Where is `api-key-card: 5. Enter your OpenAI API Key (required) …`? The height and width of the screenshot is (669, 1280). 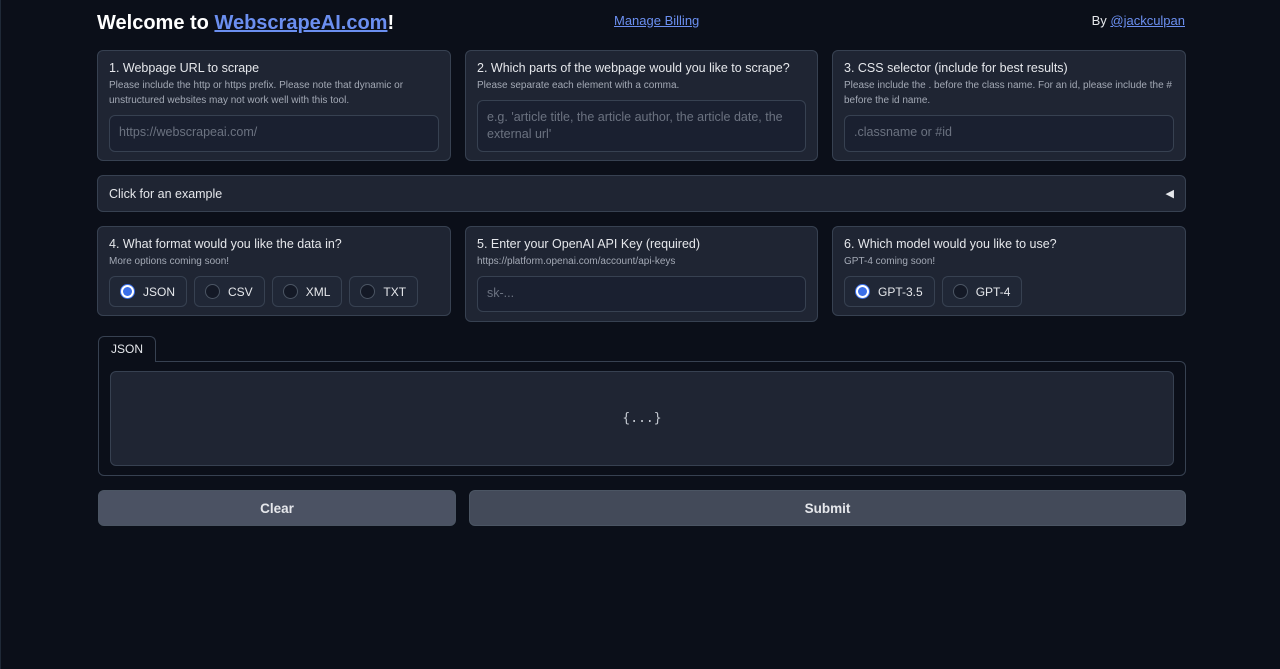
api-key-card: 5. Enter your OpenAI API Key (required) … is located at coordinates (641, 274).